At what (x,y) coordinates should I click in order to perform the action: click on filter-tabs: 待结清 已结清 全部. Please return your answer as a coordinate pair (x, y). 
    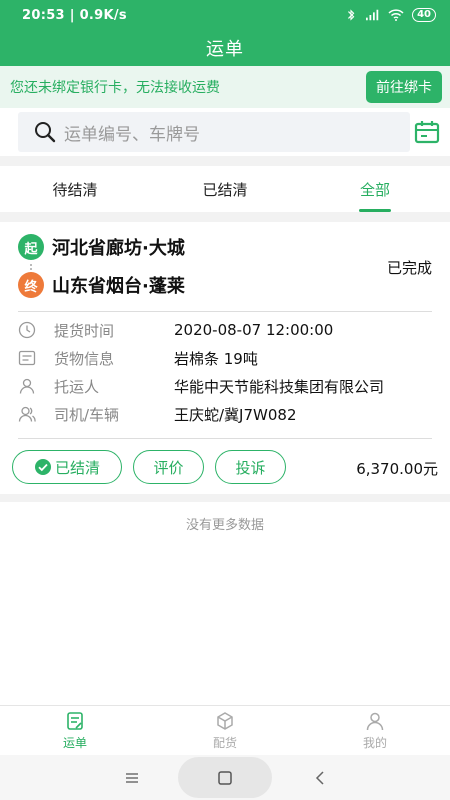
    Looking at the image, I should click on (225, 189).